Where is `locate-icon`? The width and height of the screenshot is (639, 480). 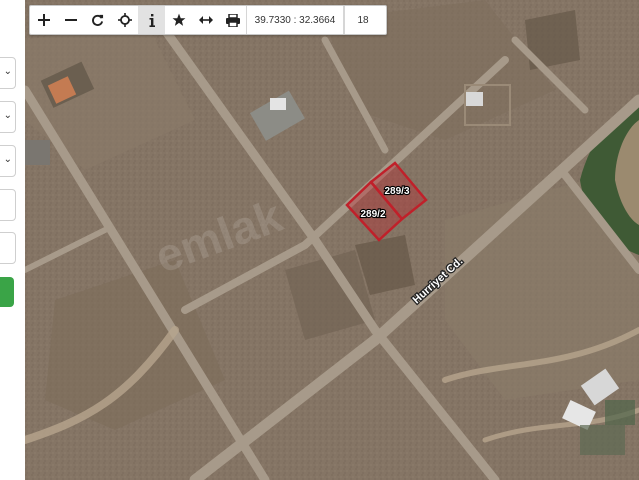 locate-icon is located at coordinates (124, 20).